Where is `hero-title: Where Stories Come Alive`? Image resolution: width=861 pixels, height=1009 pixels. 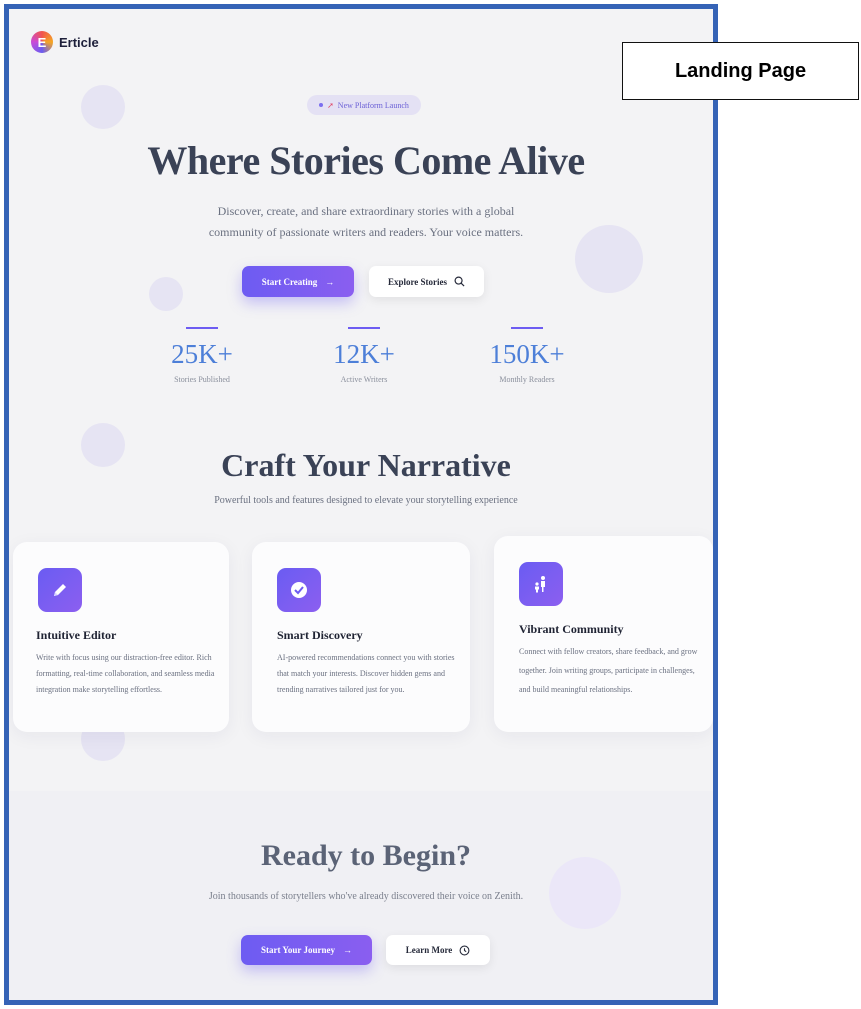
hero-title: Where Stories Come Alive is located at coordinates (366, 160).